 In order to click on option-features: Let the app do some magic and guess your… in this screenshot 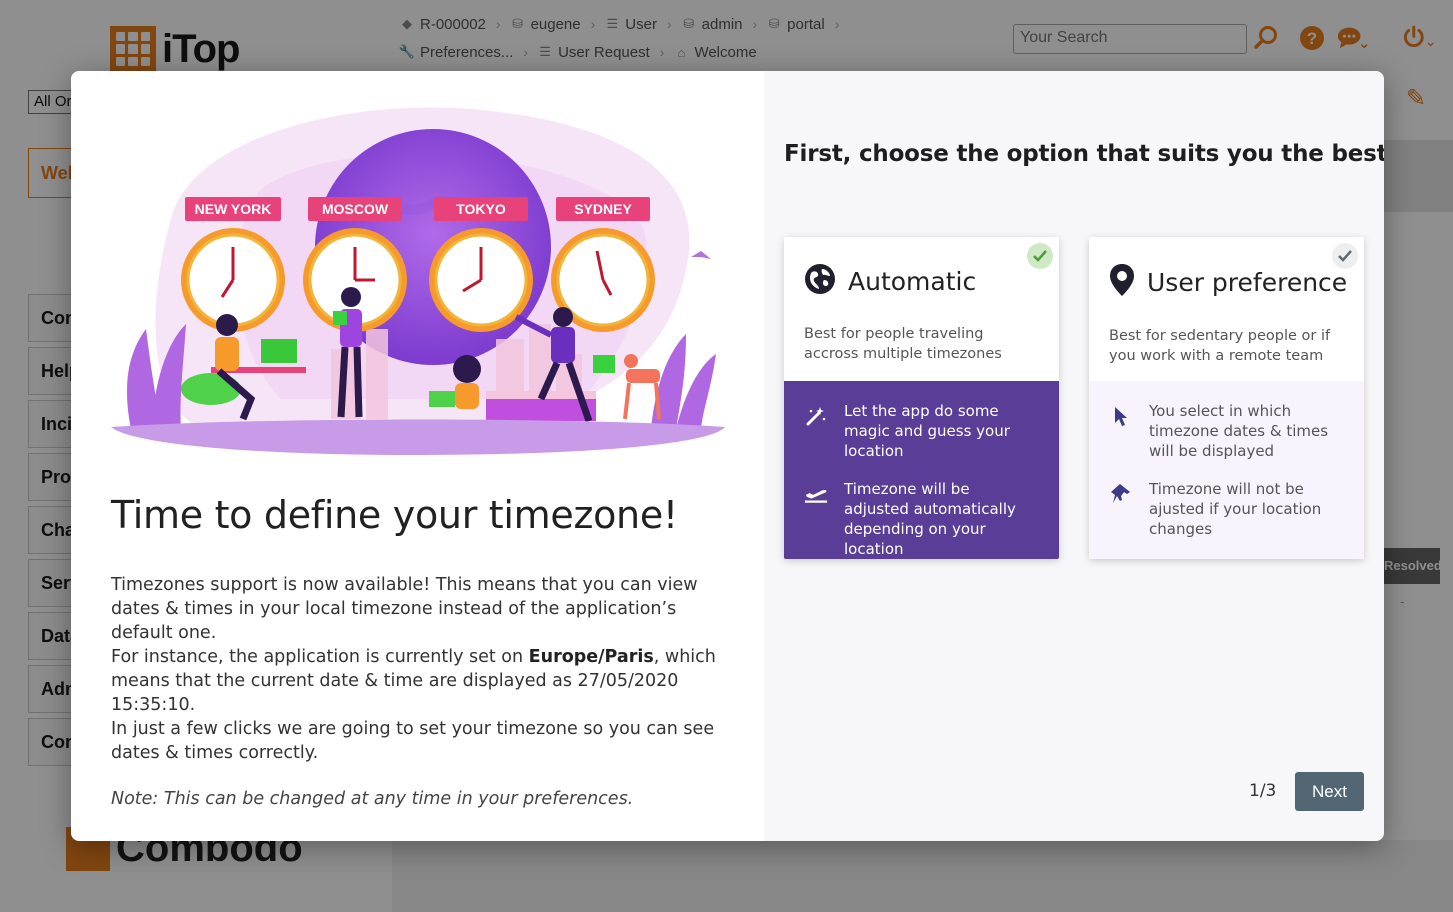, I will do `click(921, 470)`.